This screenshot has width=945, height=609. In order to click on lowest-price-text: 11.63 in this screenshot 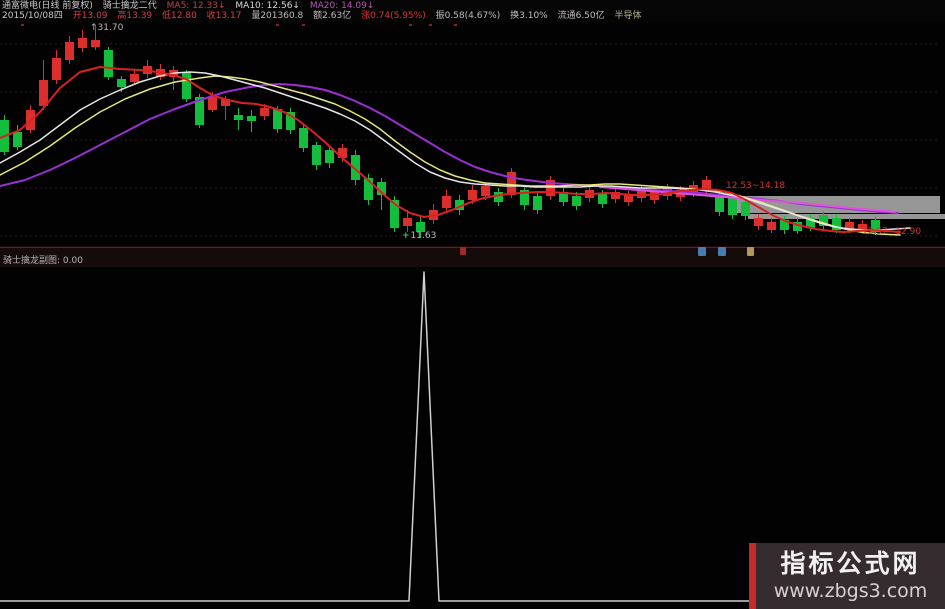, I will do `click(423, 236)`.